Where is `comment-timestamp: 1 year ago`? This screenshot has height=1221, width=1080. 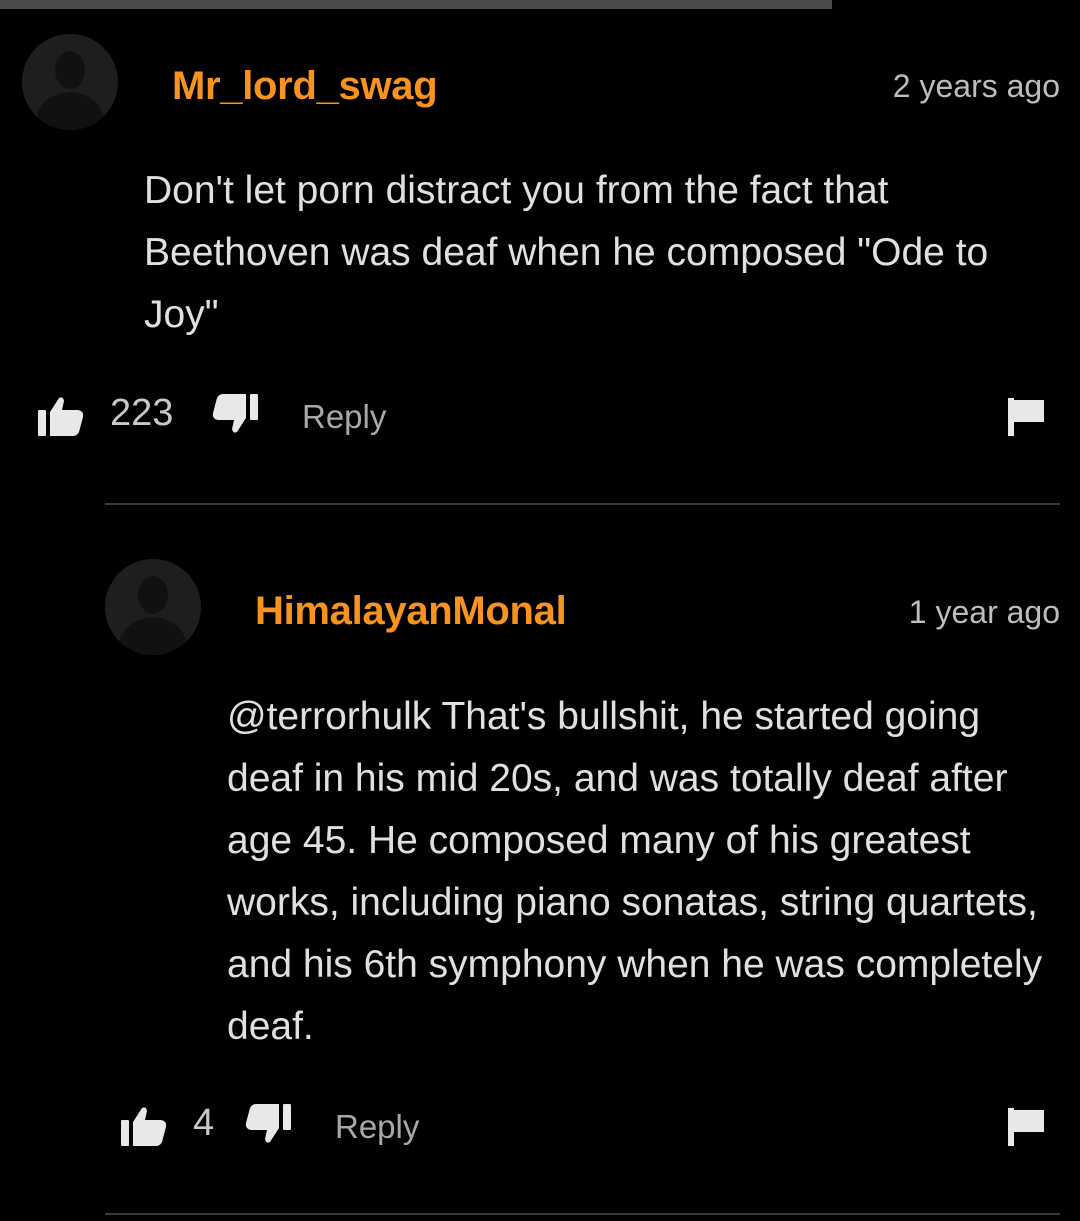 comment-timestamp: 1 year ago is located at coordinates (984, 612).